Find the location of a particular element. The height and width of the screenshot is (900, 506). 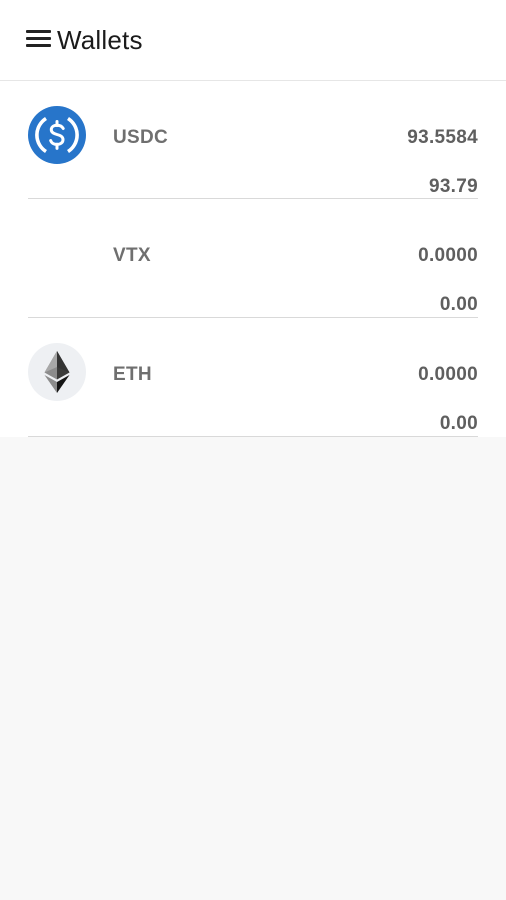

wallet-row-usdc: USDC 93.5584 93.79 is located at coordinates (253, 140).